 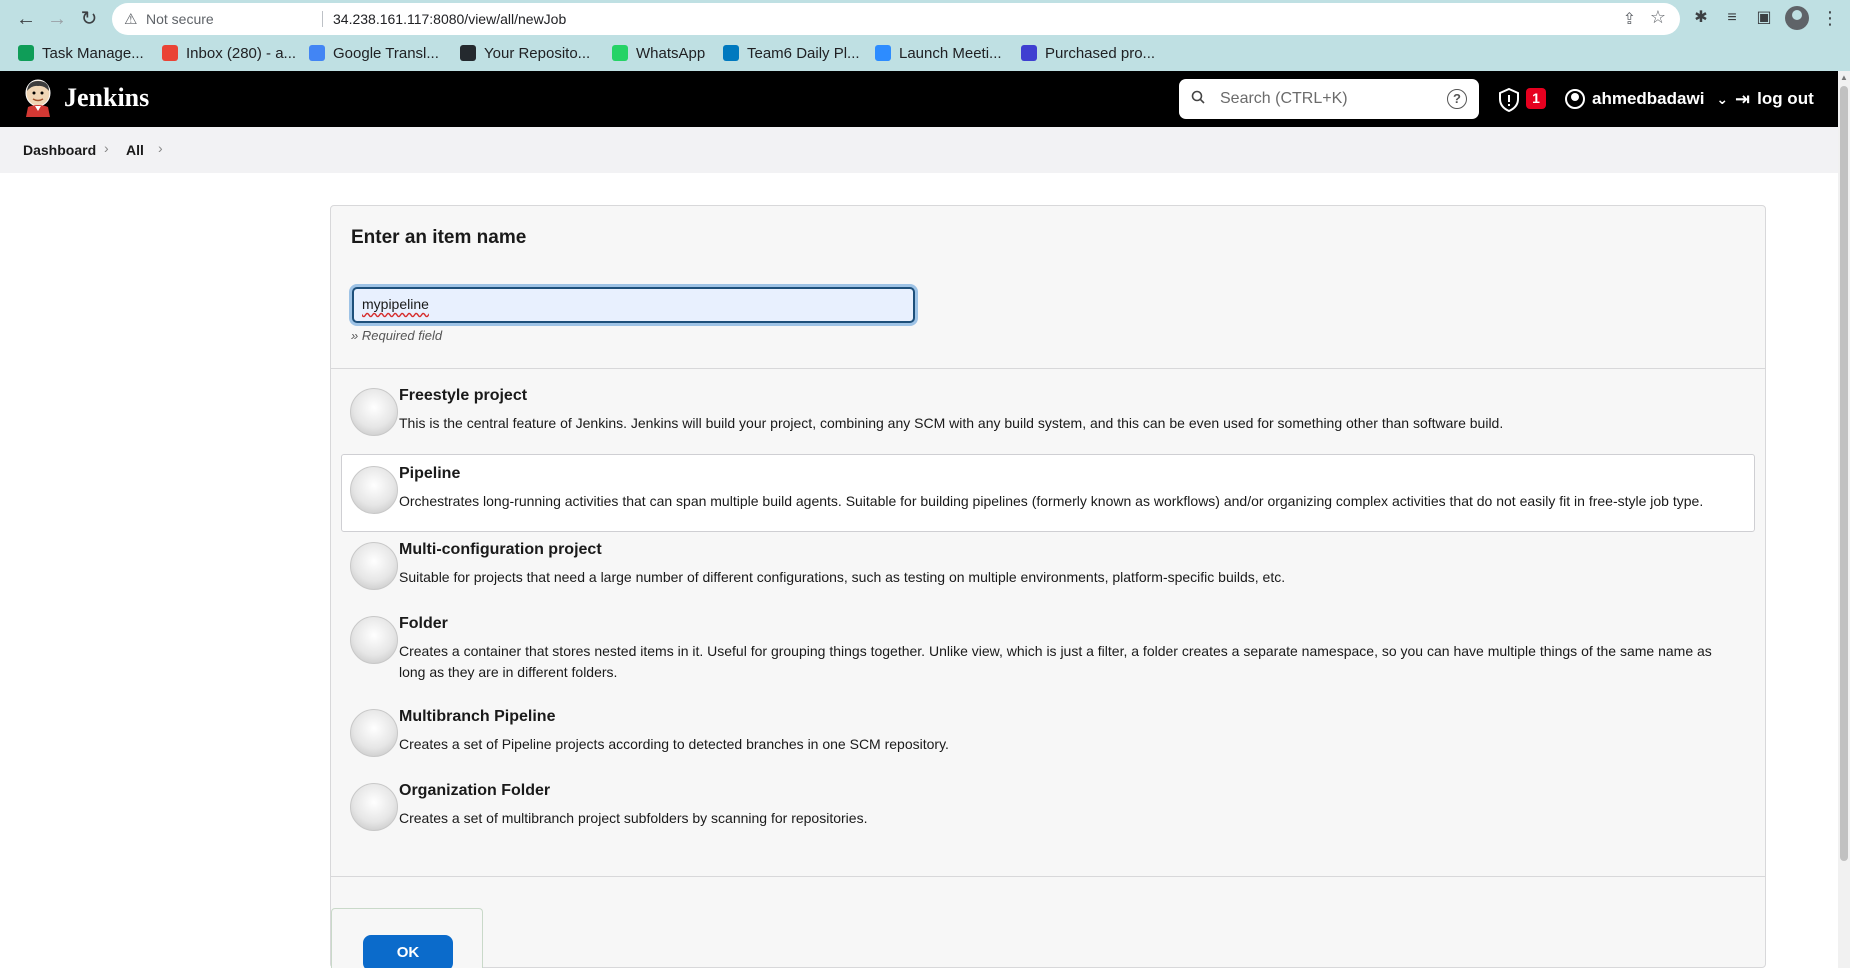 I want to click on footer-divider, so click(x=1048, y=876).